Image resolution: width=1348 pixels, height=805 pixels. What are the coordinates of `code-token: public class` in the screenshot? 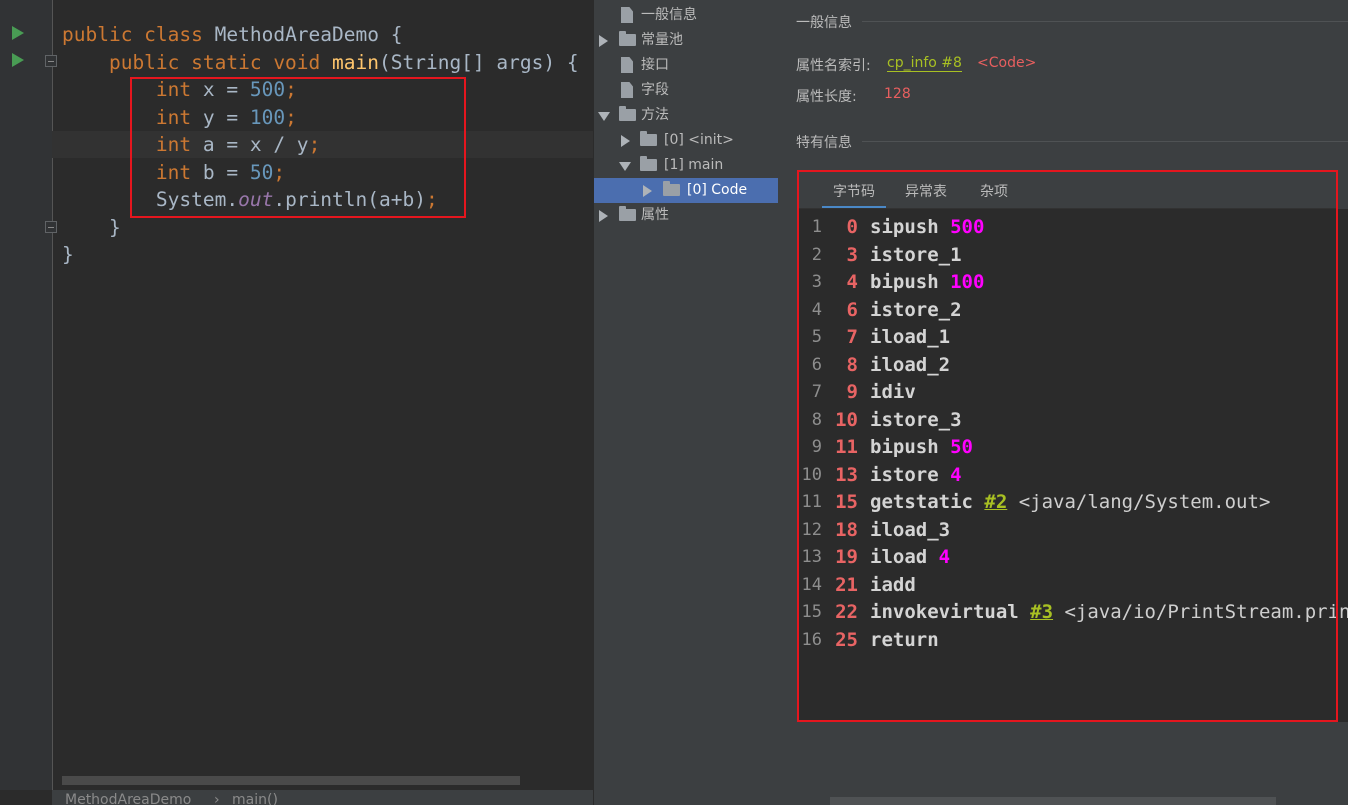 It's located at (138, 34).